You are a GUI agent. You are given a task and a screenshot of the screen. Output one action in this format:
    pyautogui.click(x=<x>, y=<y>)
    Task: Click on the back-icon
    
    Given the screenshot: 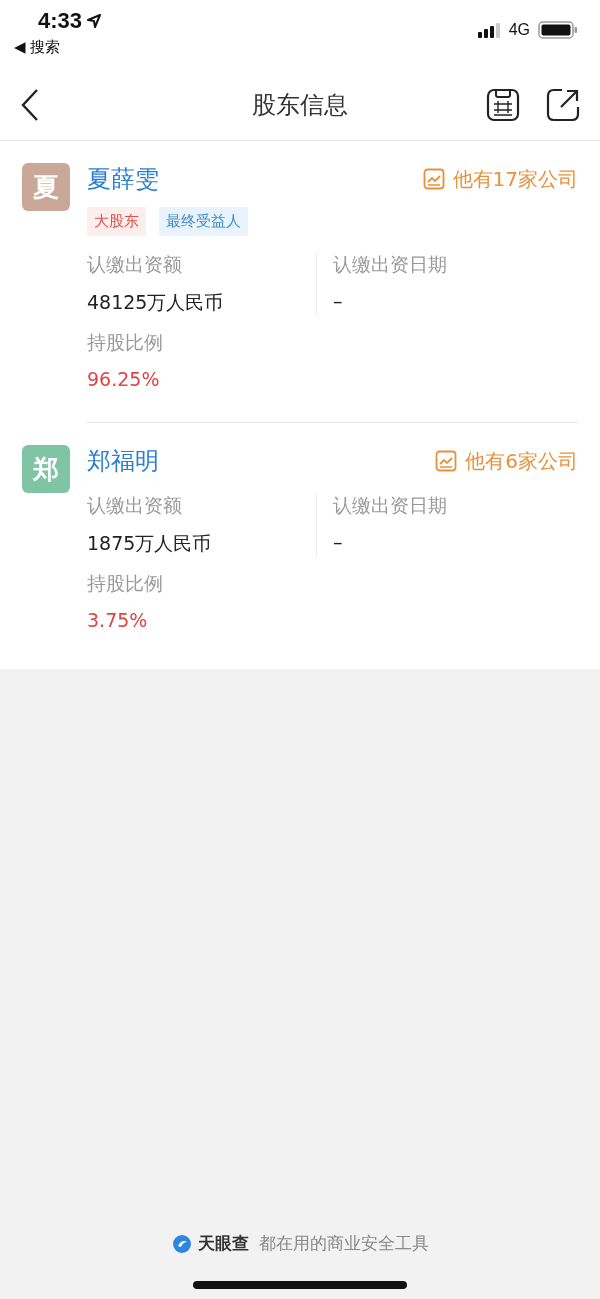 What is the action you would take?
    pyautogui.click(x=30, y=105)
    